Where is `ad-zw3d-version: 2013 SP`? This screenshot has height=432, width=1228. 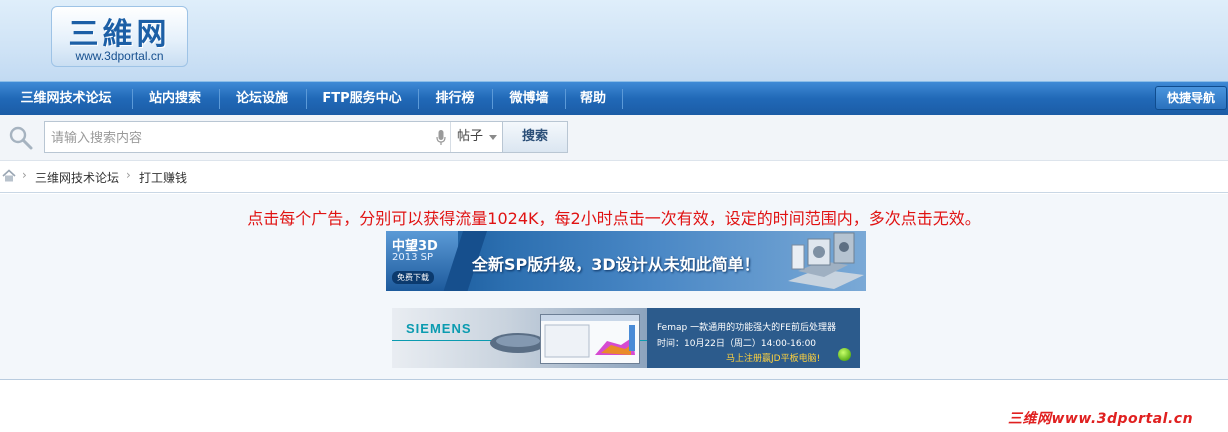 ad-zw3d-version: 2013 SP is located at coordinates (413, 257).